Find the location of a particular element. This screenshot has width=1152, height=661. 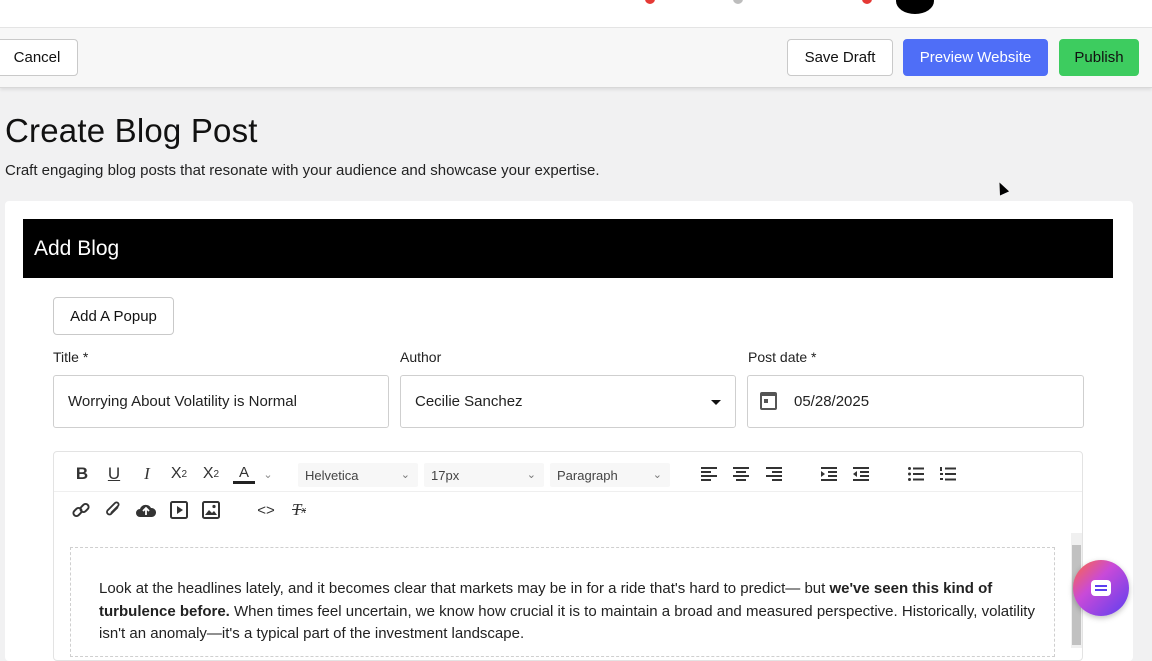

publish-button: Publish is located at coordinates (1099, 57).